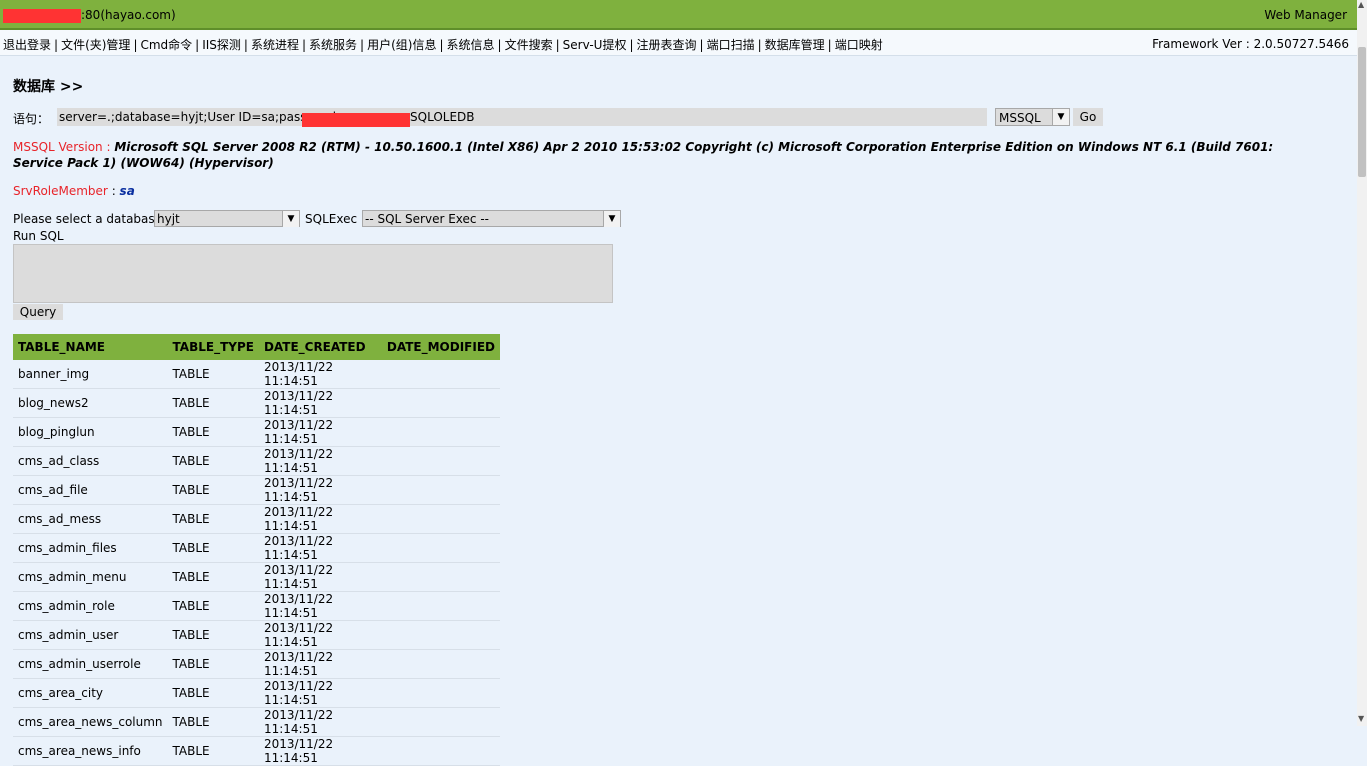 The image size is (1367, 766). I want to click on menu-item: 系统信息, so click(471, 45).